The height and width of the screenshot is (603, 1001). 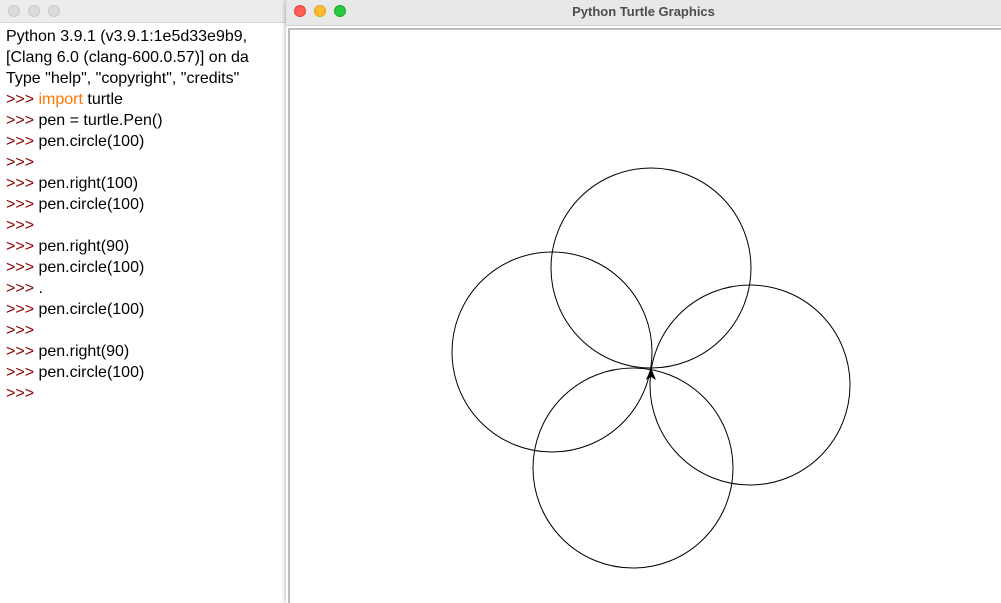 I want to click on shell-code: [Clang 6.0 (clang-600.0.57)] on da, so click(x=127, y=57).